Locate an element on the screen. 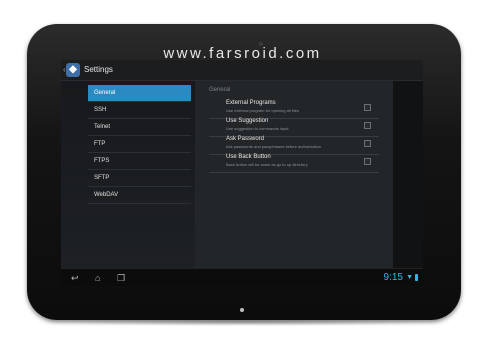  nav-item-webdav: WebDAV is located at coordinates (139, 195).